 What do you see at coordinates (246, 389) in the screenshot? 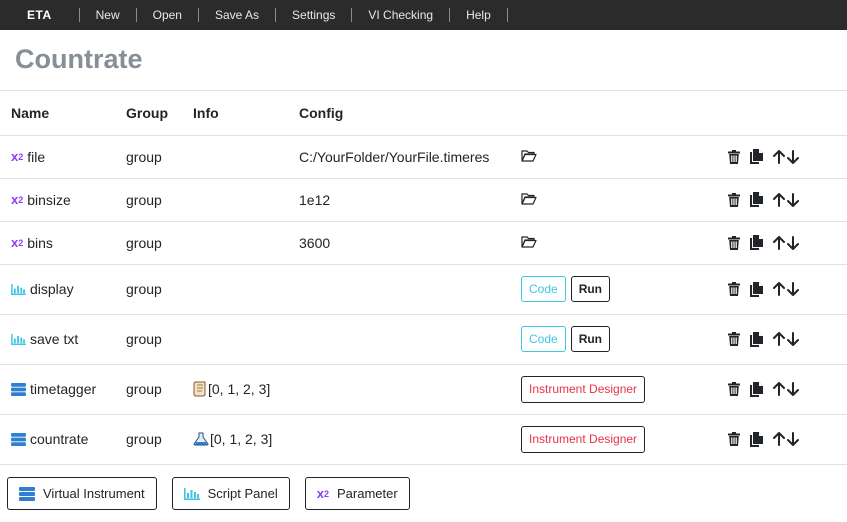
I see `info-cell-content: [0, 1, 2, 3]` at bounding box center [246, 389].